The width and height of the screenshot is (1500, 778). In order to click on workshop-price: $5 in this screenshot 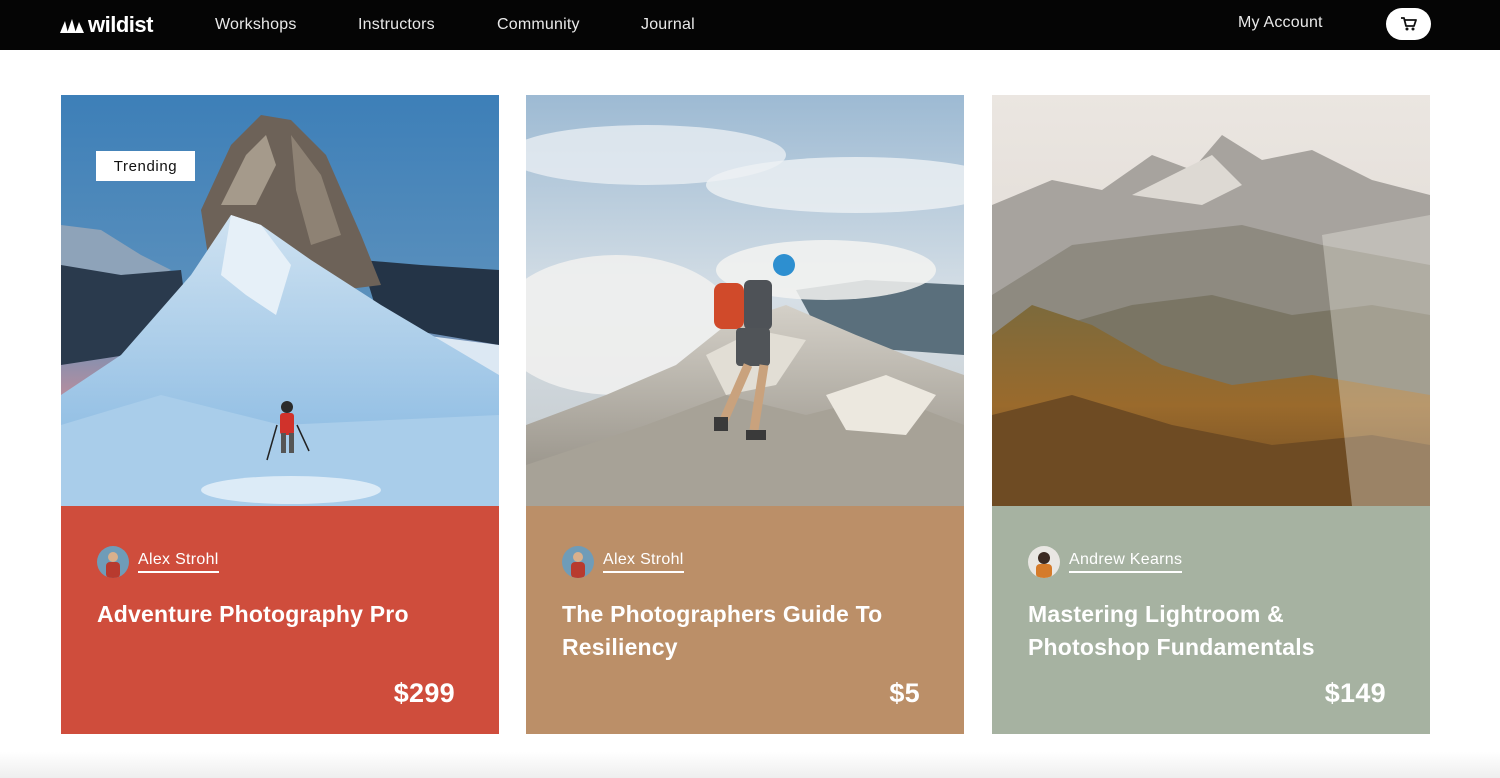, I will do `click(904, 693)`.